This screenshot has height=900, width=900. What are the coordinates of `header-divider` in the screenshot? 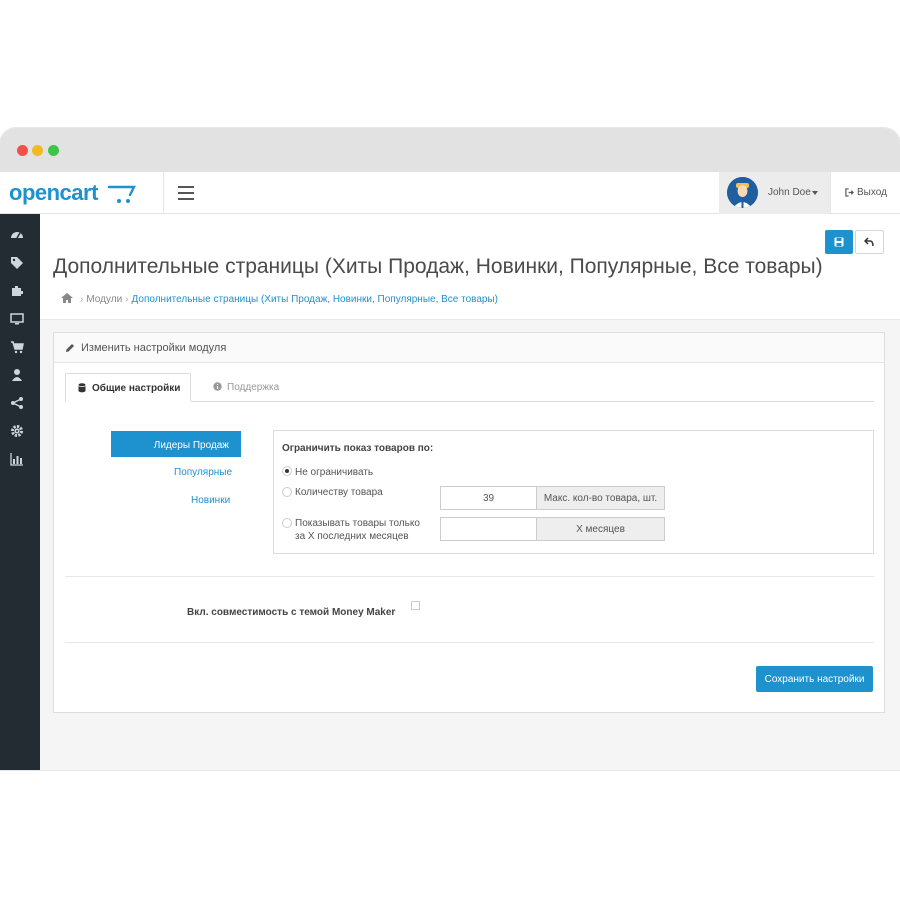 It's located at (163, 193).